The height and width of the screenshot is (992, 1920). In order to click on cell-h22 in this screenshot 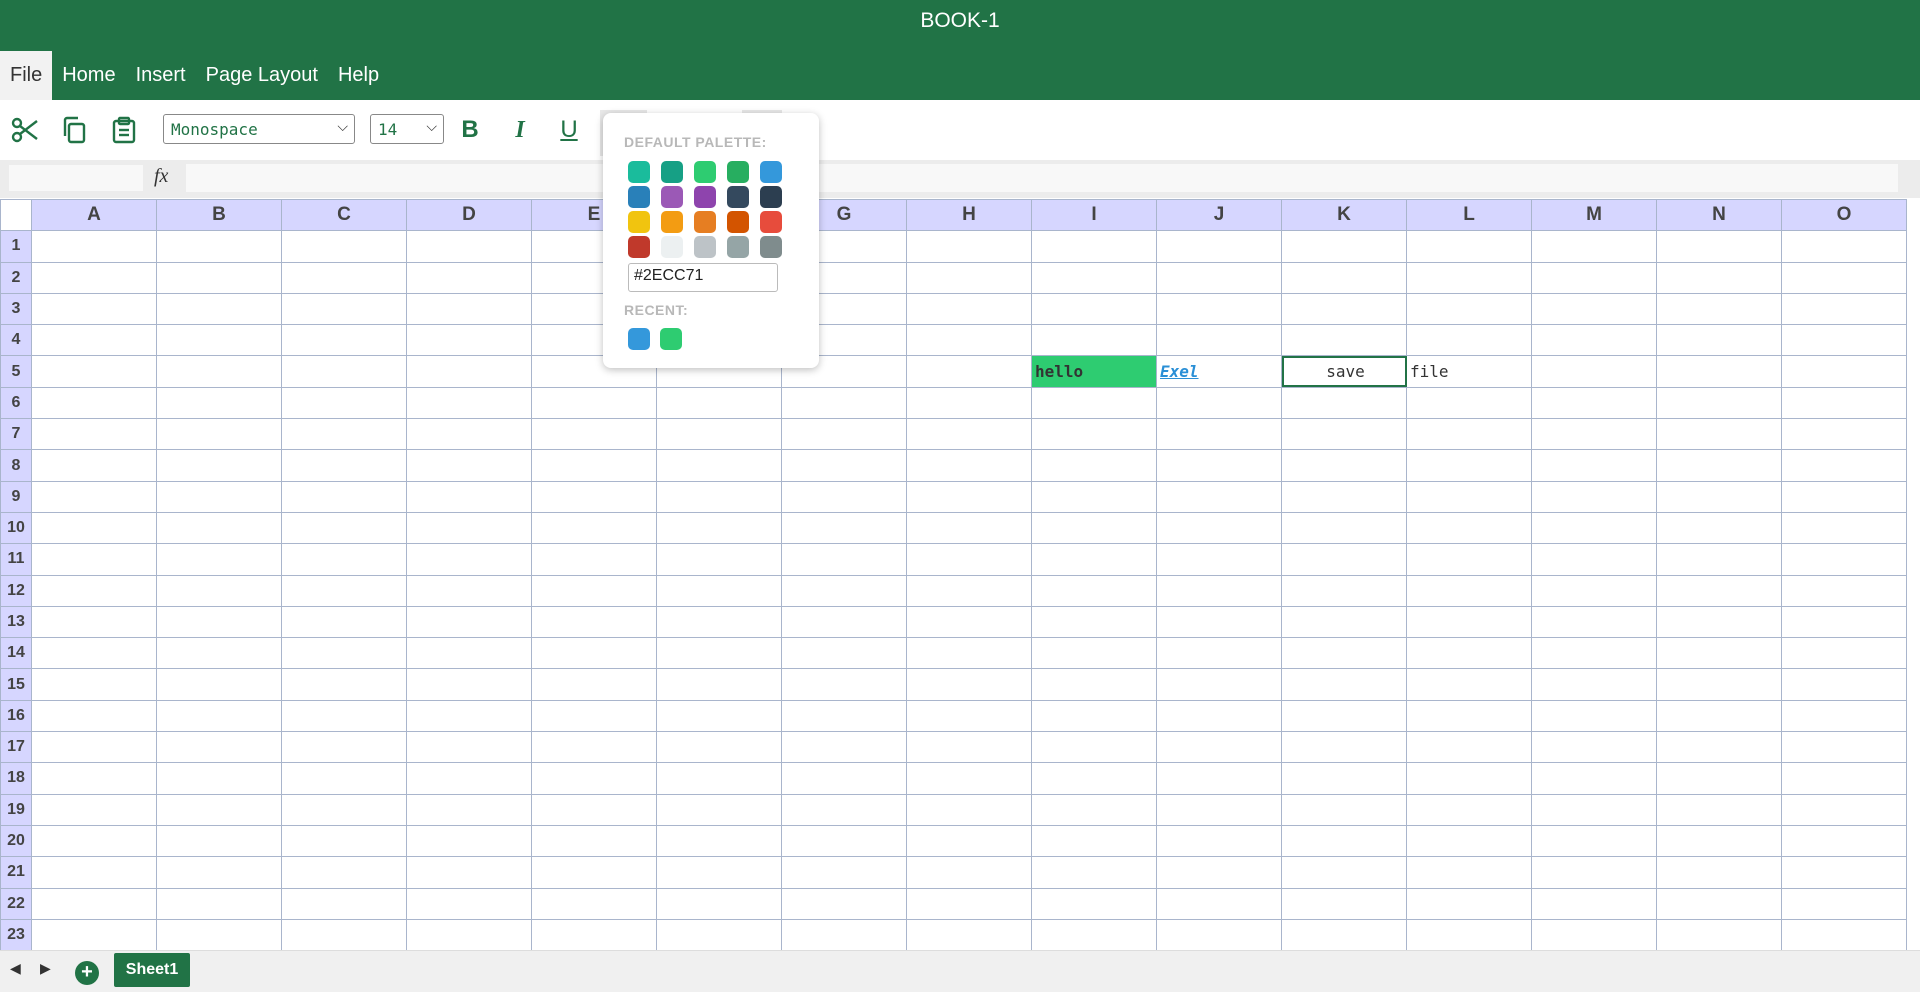, I will do `click(969, 903)`.